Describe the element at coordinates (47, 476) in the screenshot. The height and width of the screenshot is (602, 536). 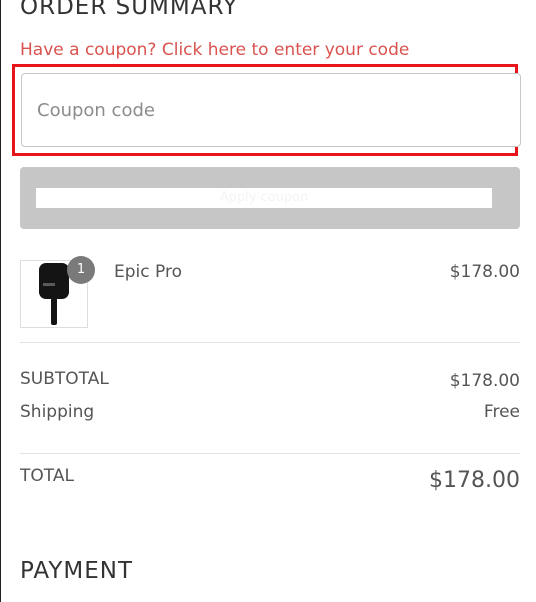
I see `total-label: TOTAL` at that location.